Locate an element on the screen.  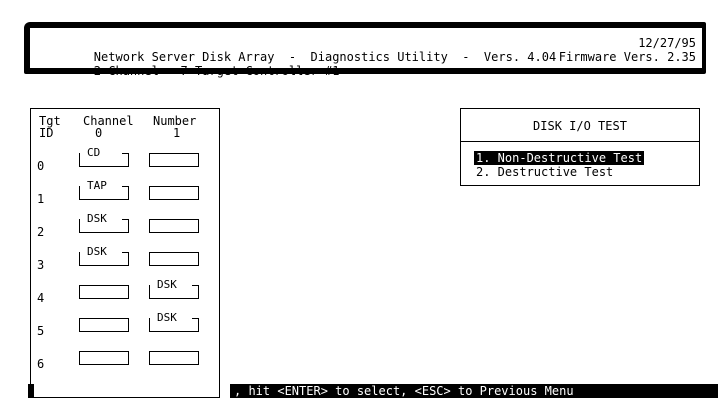
device-slot-ch0-id1: TAP is located at coordinates (104, 190).